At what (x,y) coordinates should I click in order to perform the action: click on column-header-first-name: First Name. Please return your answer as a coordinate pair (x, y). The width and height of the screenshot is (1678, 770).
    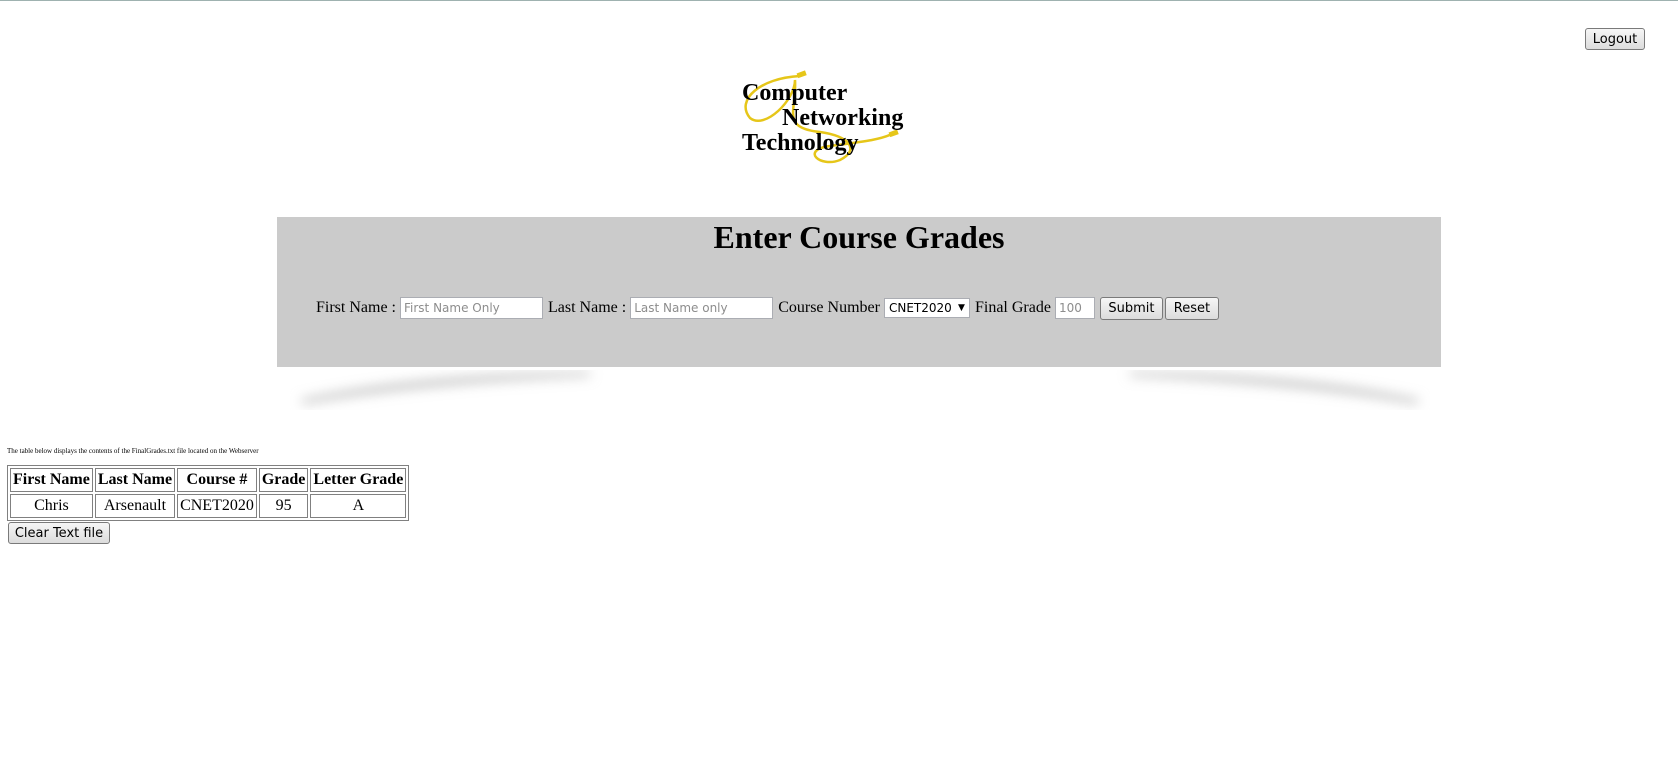
    Looking at the image, I should click on (51, 480).